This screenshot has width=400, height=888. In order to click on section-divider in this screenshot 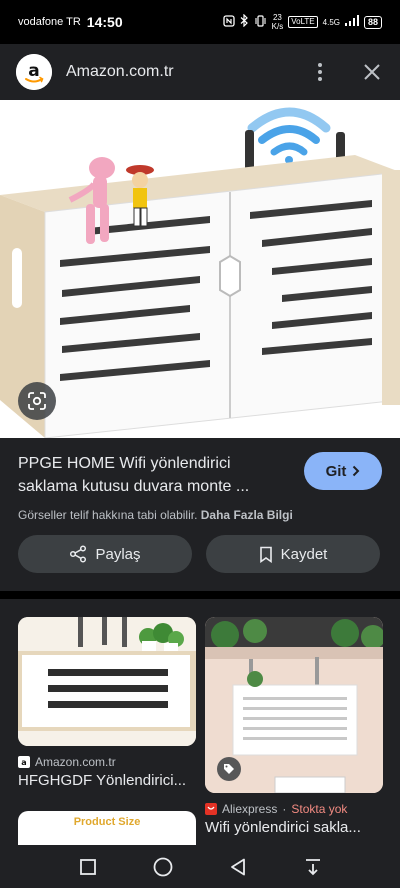, I will do `click(200, 595)`.